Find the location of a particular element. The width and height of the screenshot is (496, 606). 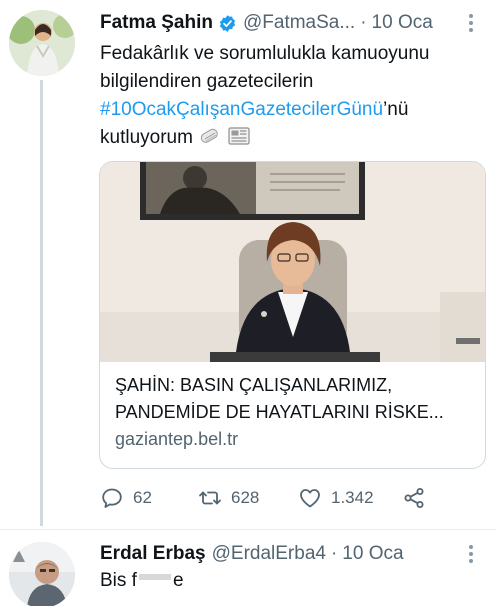

thread-line is located at coordinates (41, 303).